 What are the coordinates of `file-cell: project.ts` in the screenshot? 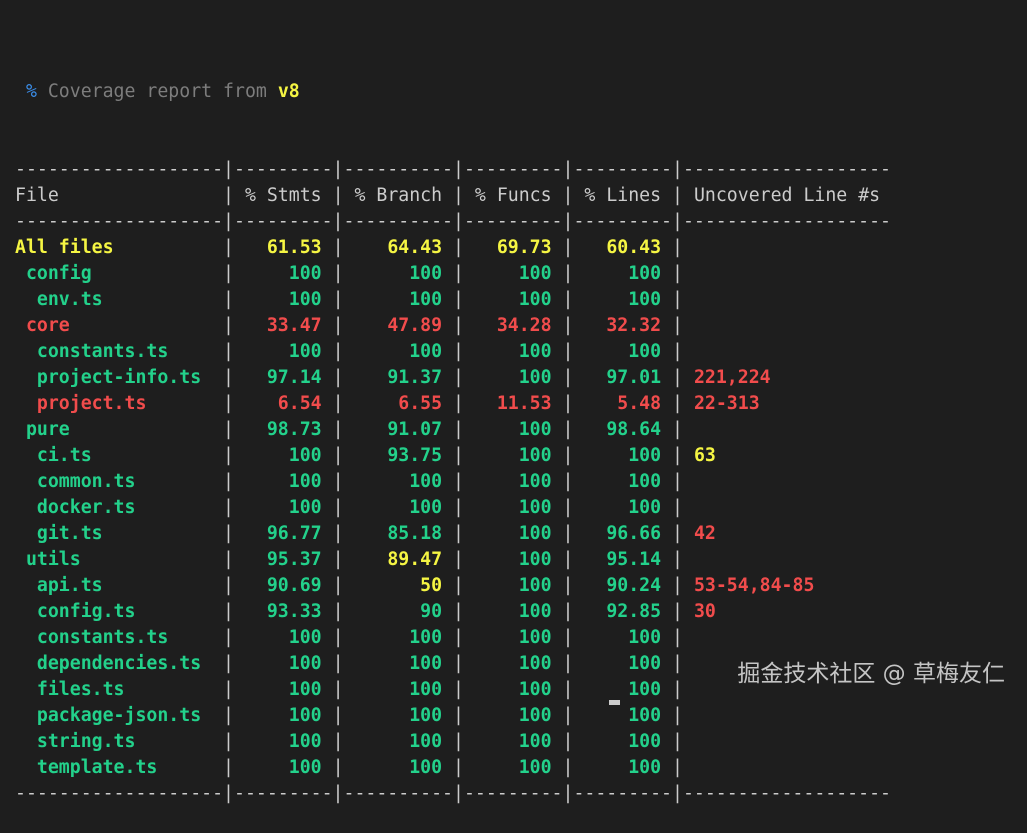 It's located at (119, 403).